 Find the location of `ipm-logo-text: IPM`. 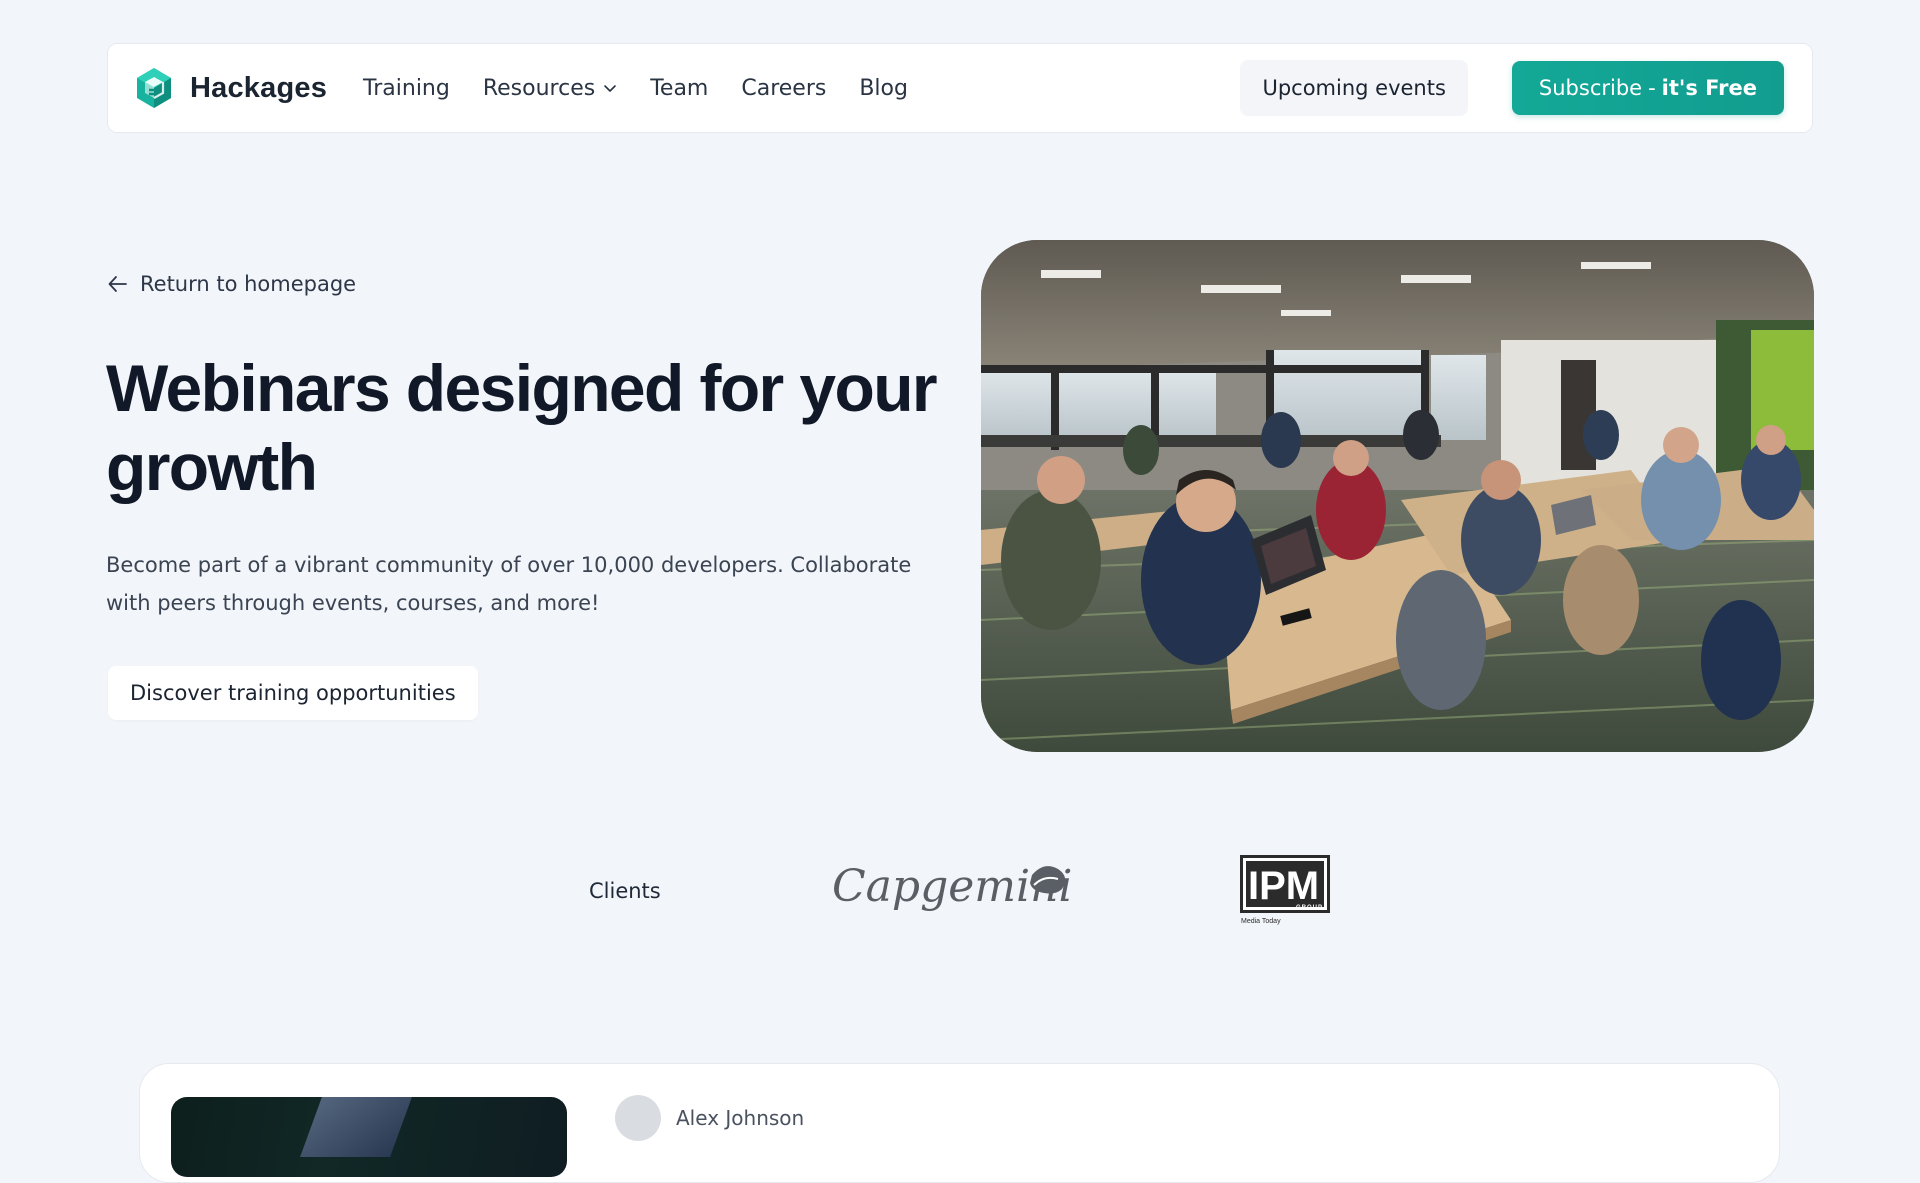

ipm-logo-text: IPM is located at coordinates (1283, 886).